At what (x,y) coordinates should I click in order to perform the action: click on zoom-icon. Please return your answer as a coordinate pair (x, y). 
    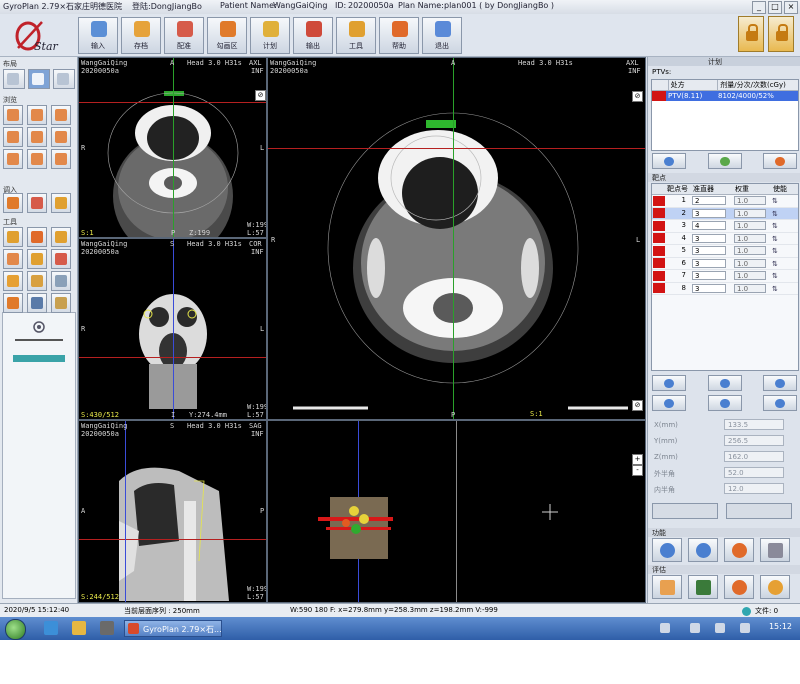
    Looking at the image, I should click on (13, 237).